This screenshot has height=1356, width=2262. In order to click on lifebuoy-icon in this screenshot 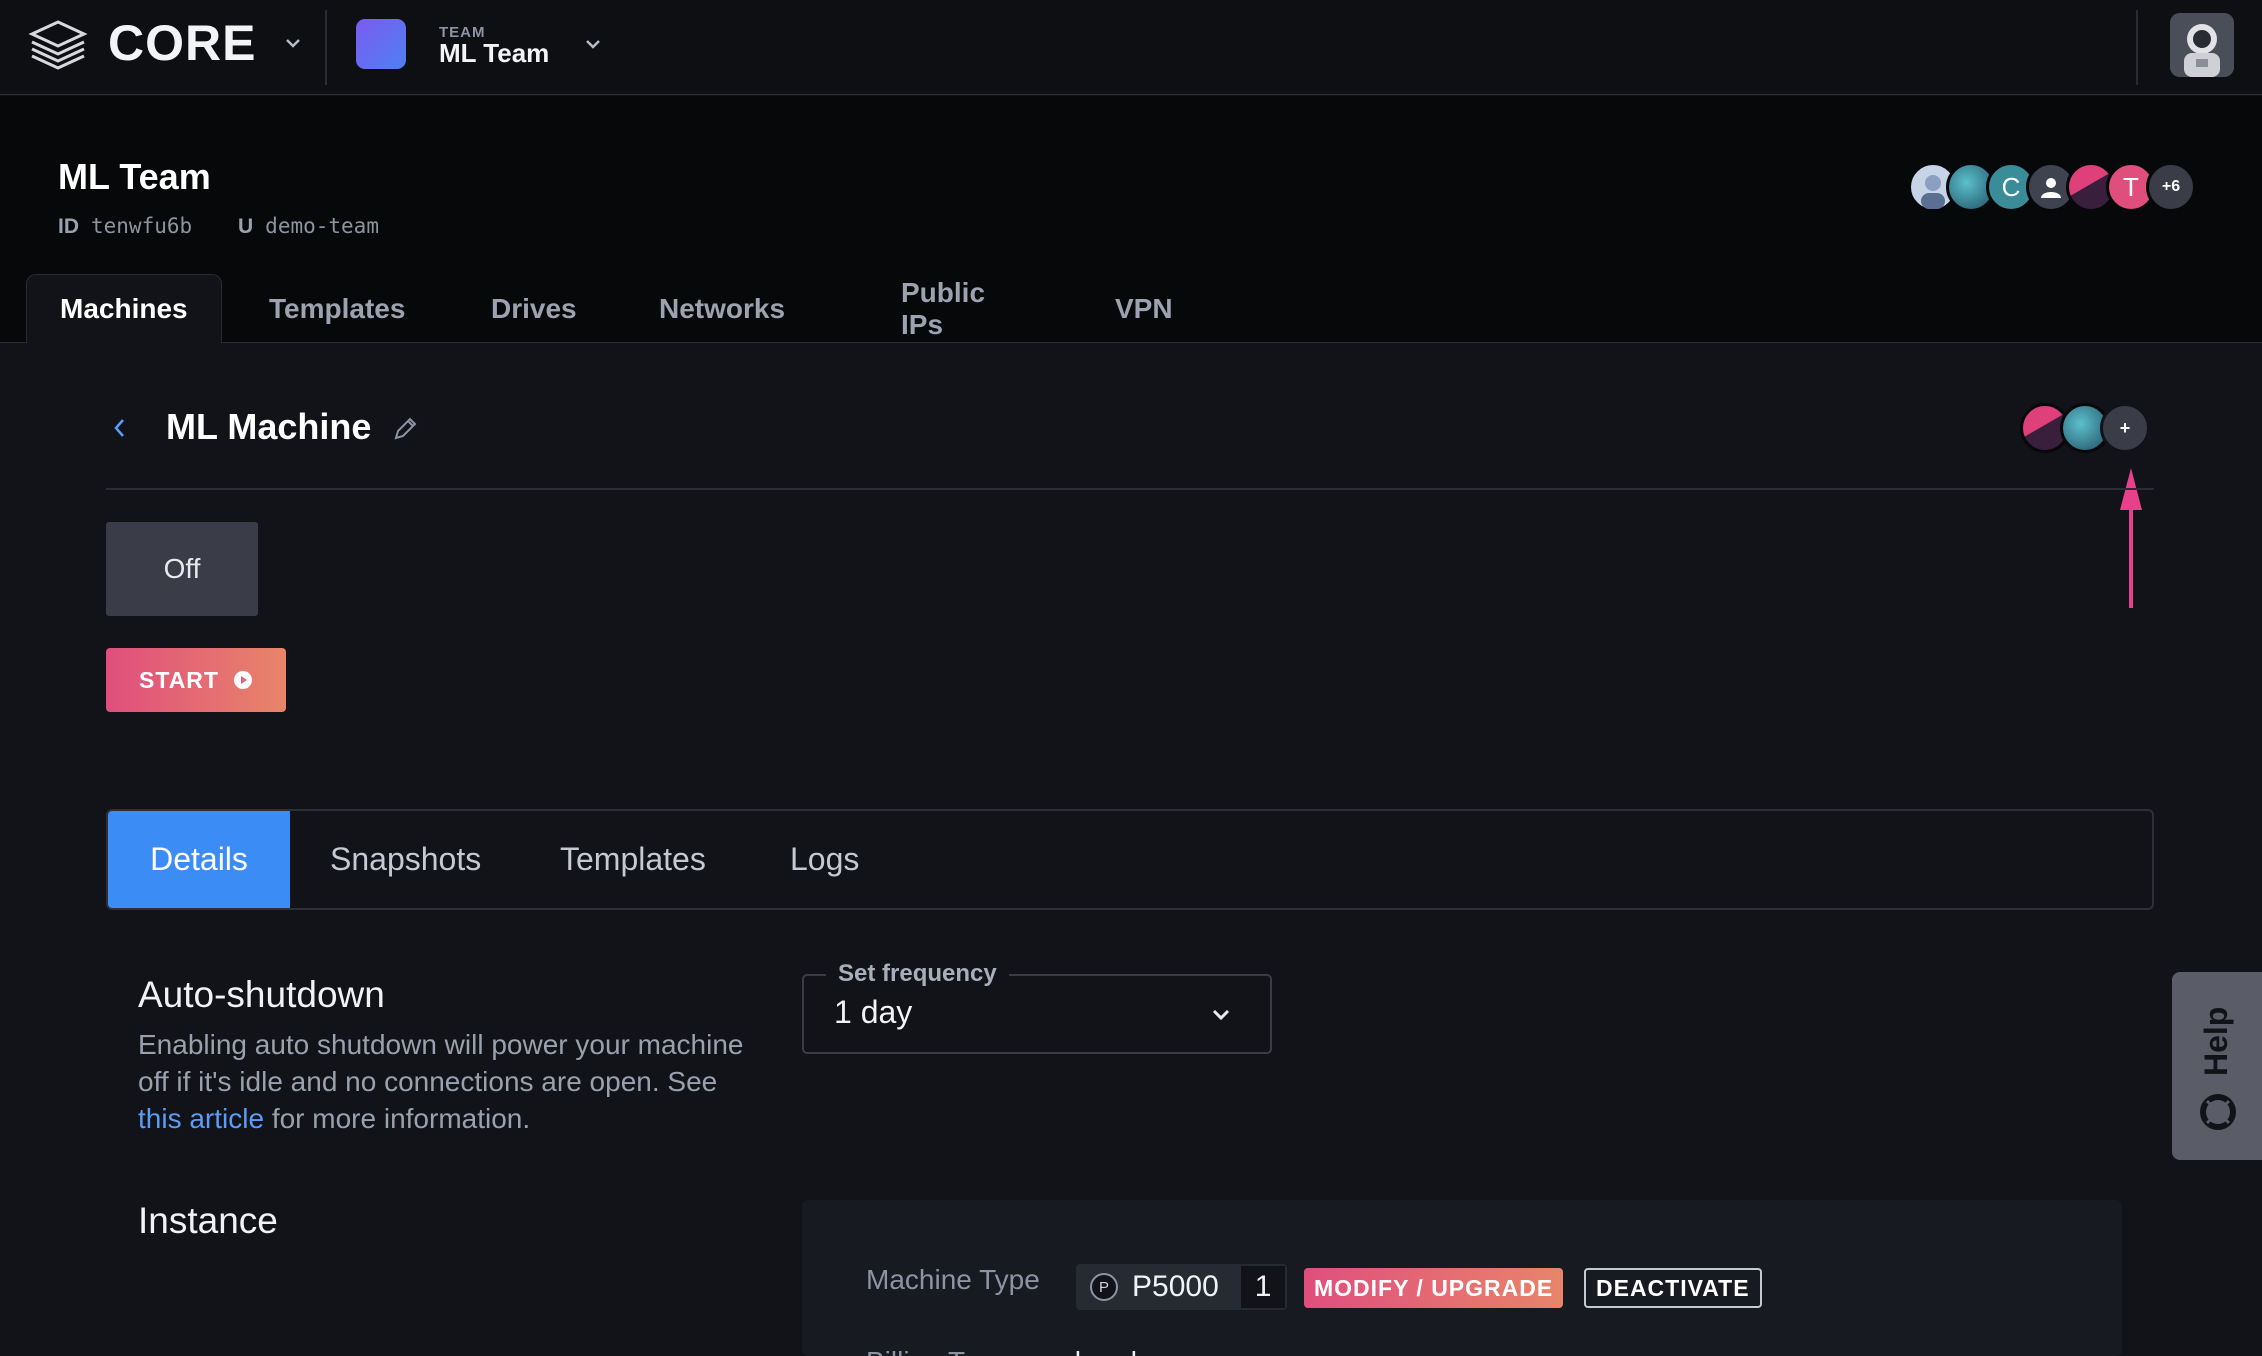, I will do `click(2218, 1112)`.